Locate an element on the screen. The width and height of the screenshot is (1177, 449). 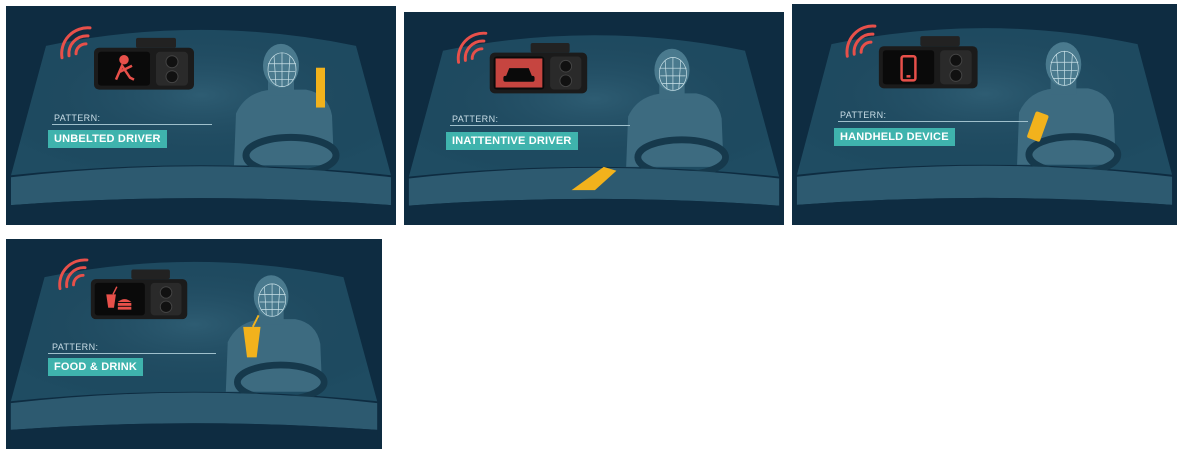
panel-food-drink: PATTERN: FOOD & DRINK is located at coordinates (194, 344).